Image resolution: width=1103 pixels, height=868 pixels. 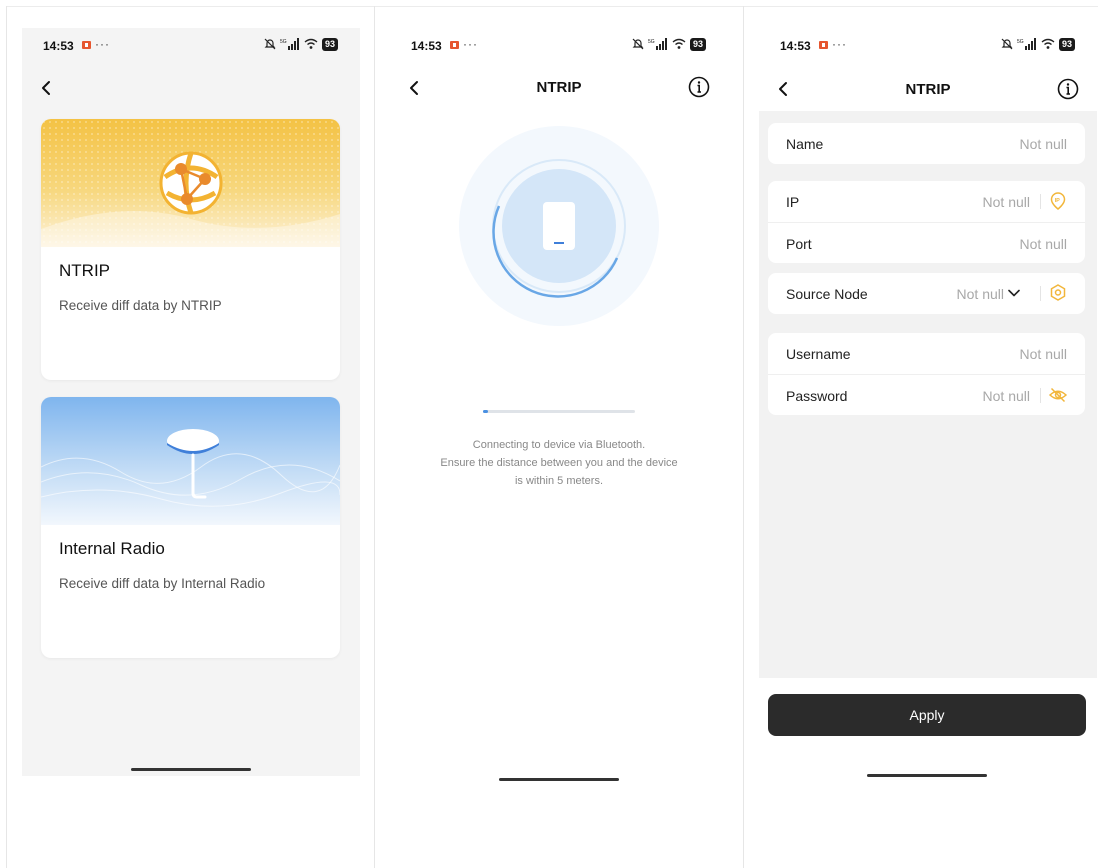 I want to click on message-line: Connecting to device via Bluetooth., so click(x=559, y=445).